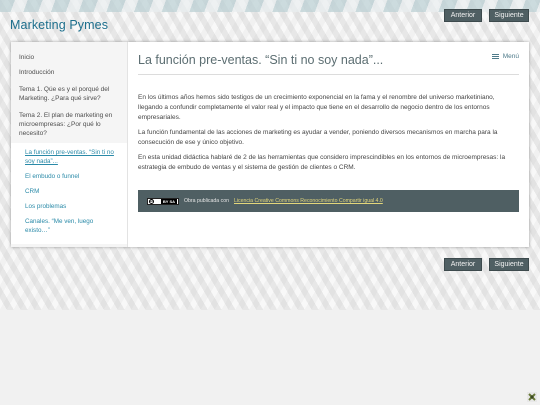 The image size is (540, 405). Describe the element at coordinates (69, 176) in the screenshot. I see `sidebar-subitem-embudo: El embudo o funnel` at that location.